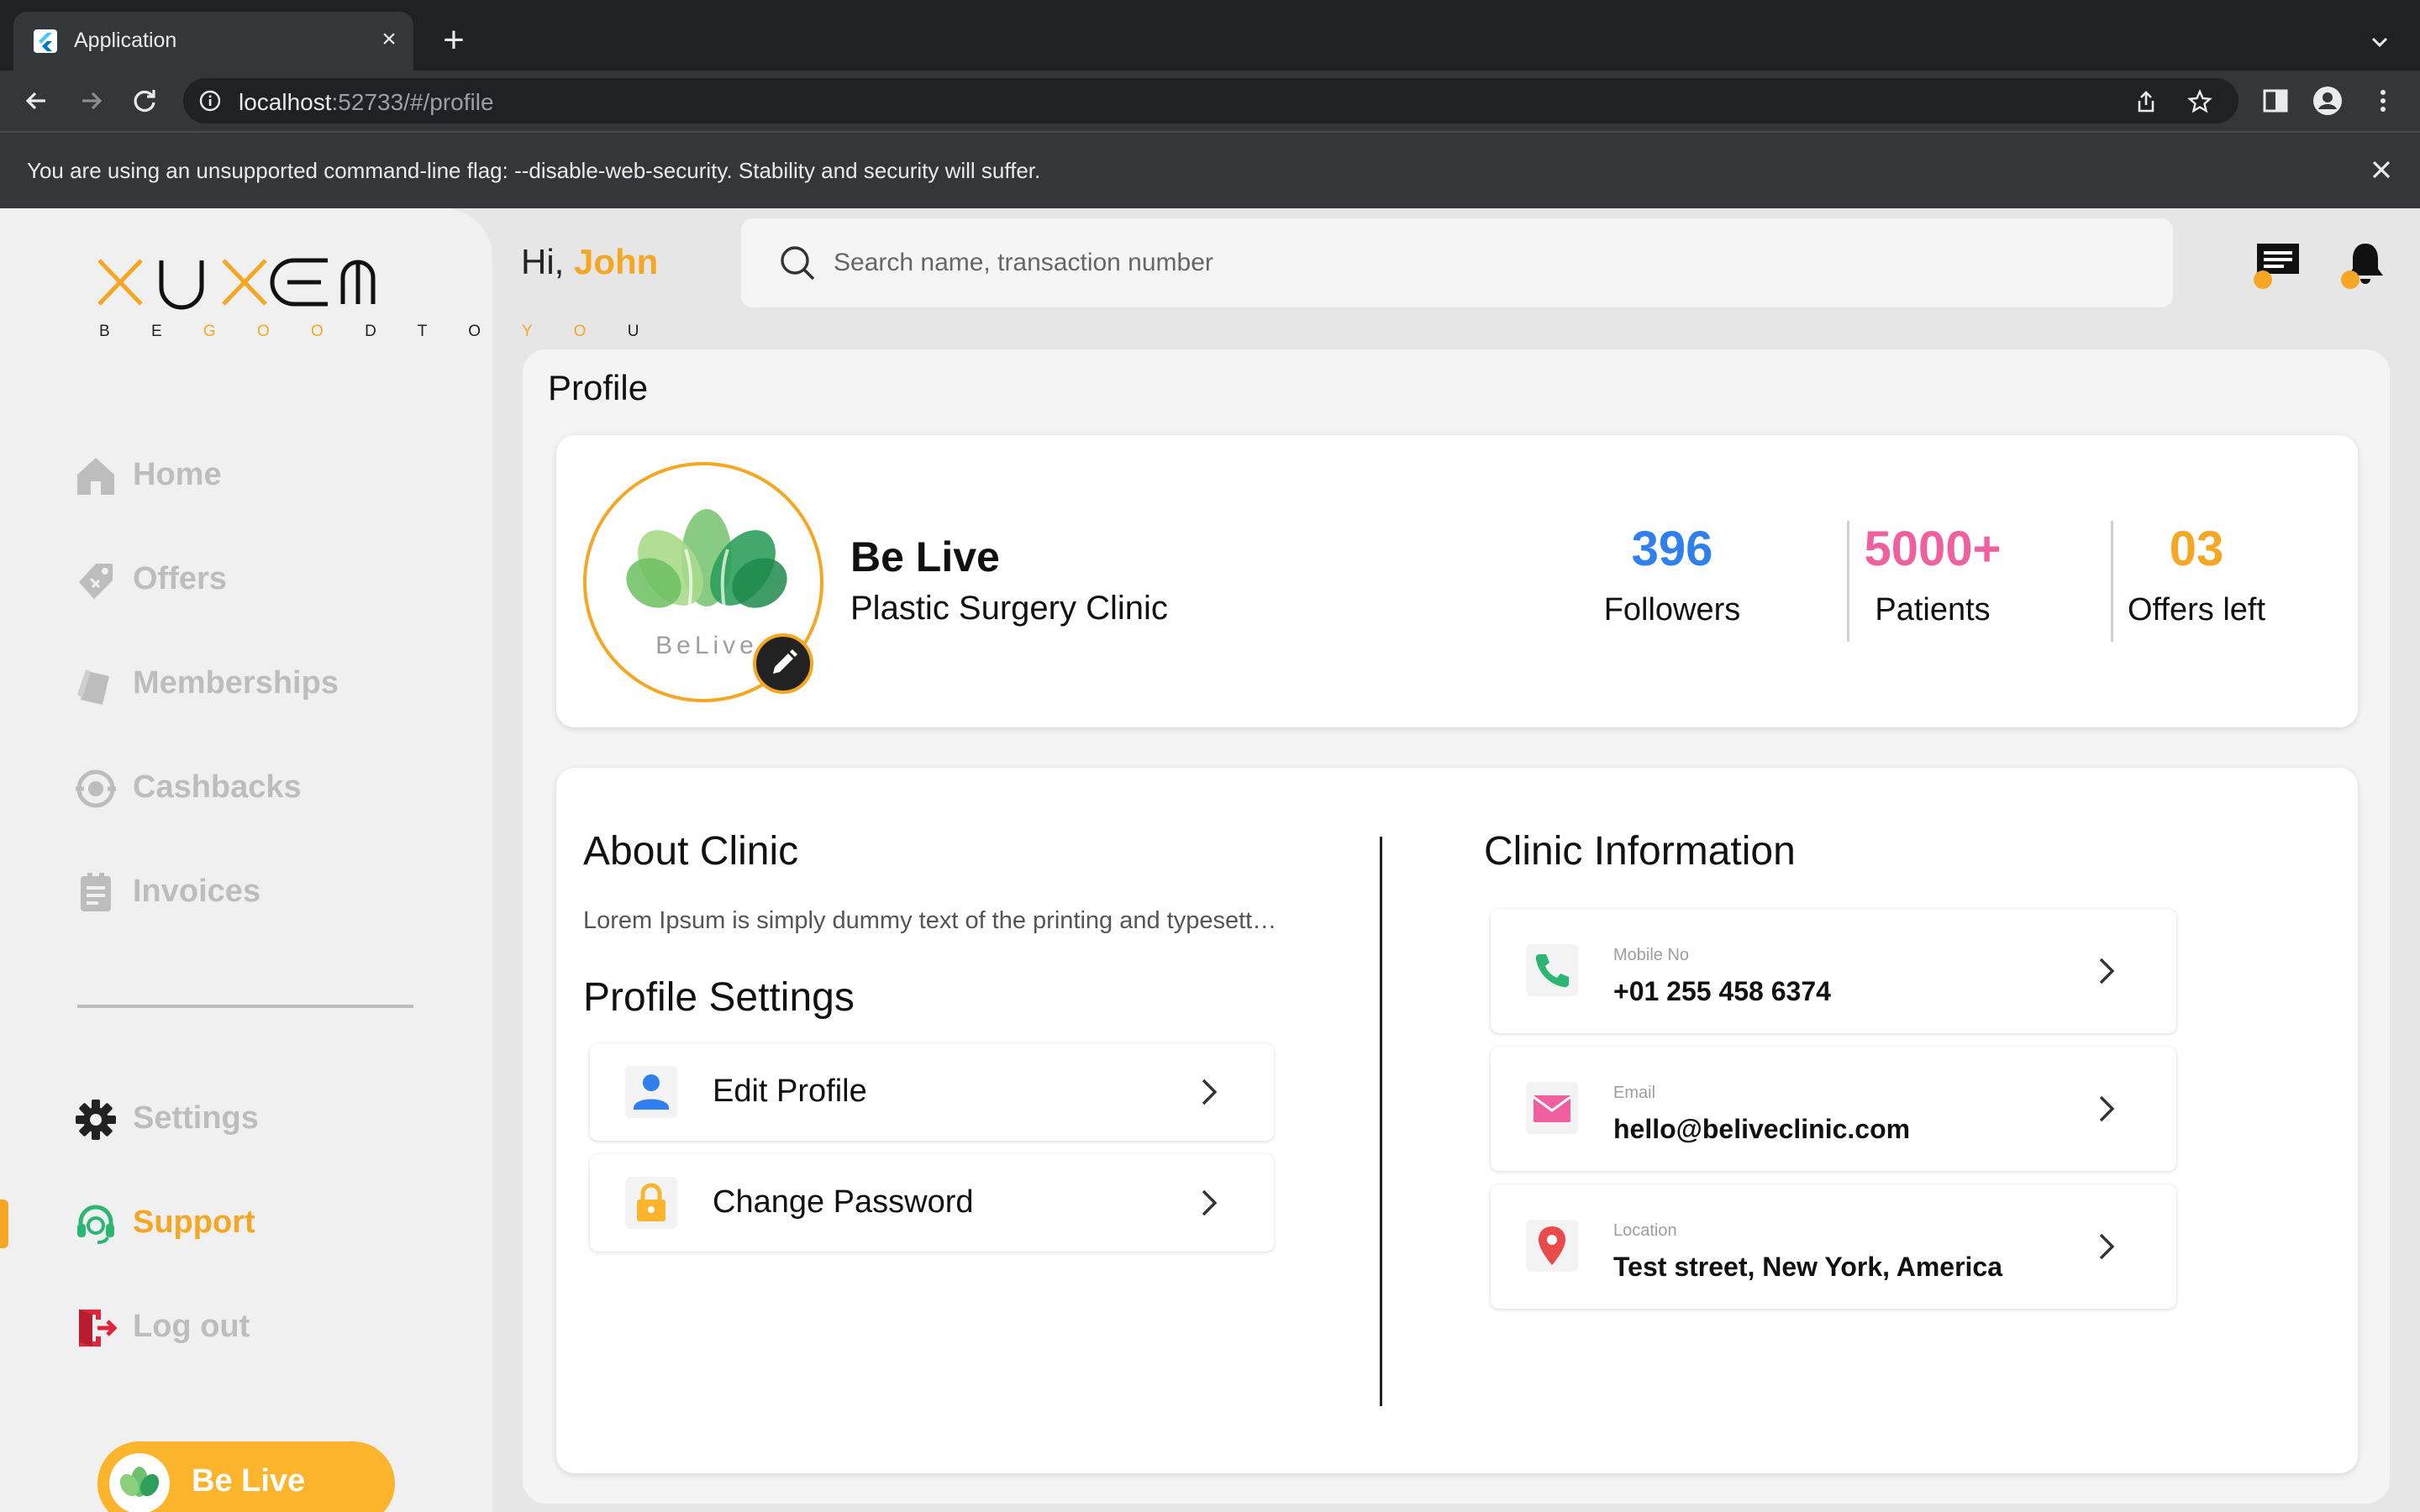 This screenshot has height=1512, width=2420. I want to click on sidebar-item-settings: Settings, so click(259, 1116).